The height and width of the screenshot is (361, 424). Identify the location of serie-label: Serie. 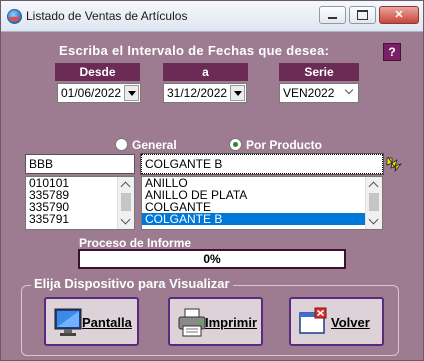
(319, 72).